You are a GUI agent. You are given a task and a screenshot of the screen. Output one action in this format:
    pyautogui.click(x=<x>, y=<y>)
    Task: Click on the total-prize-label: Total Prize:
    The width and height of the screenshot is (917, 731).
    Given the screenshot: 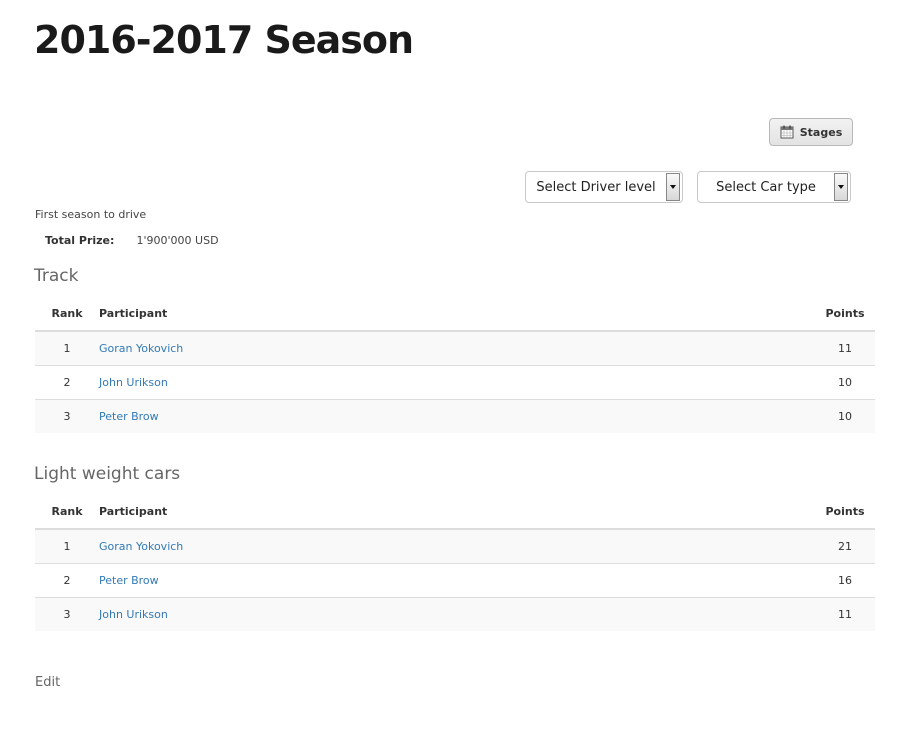 What is the action you would take?
    pyautogui.click(x=80, y=240)
    